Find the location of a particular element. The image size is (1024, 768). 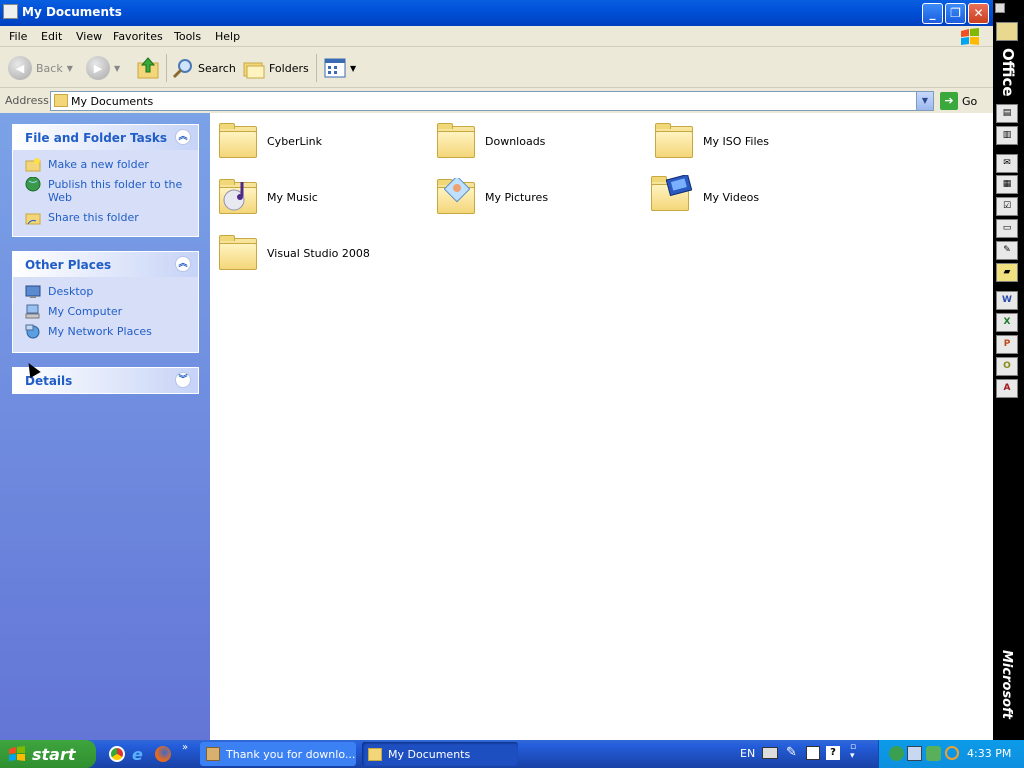

office-new-task-button: ☑ is located at coordinates (1007, 206).